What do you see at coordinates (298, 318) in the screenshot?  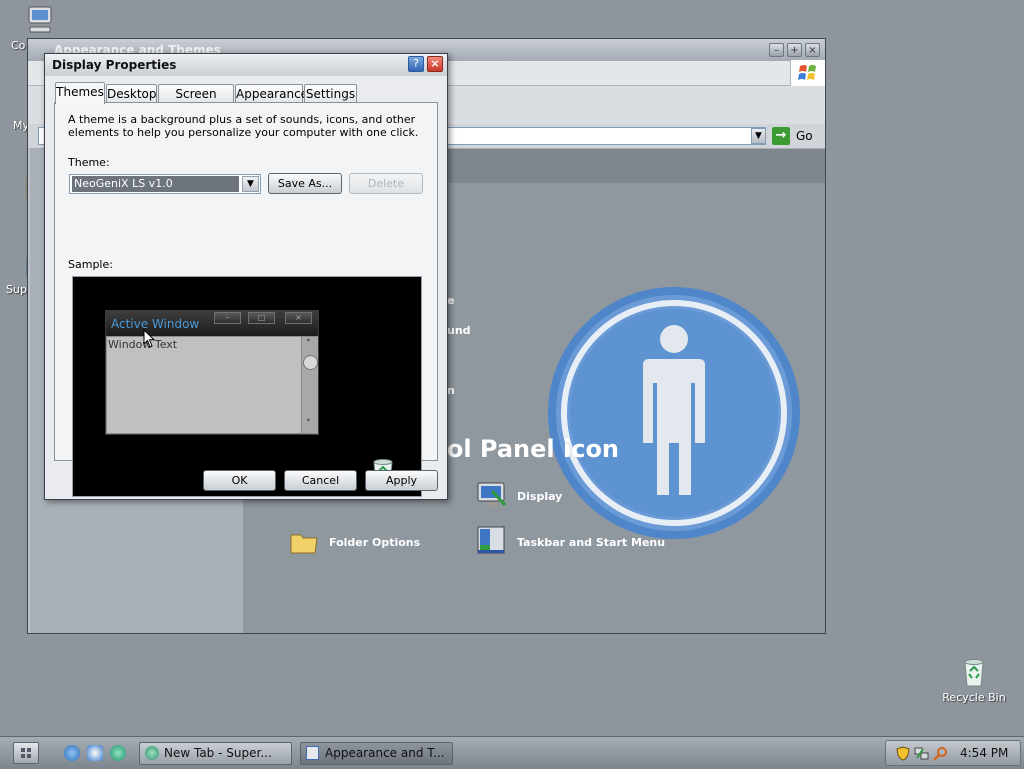 I see `sample-close-icon: ×` at bounding box center [298, 318].